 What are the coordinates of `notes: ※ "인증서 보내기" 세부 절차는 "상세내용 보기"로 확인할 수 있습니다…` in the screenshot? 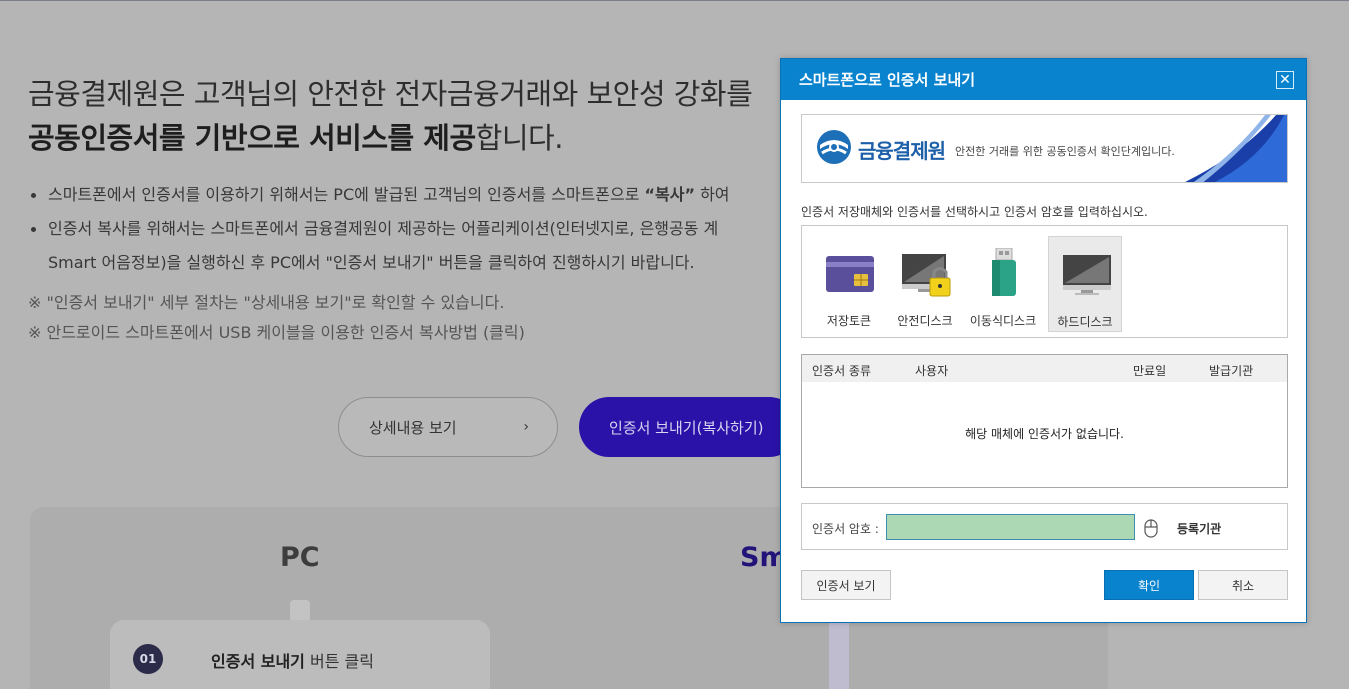 It's located at (276, 318).